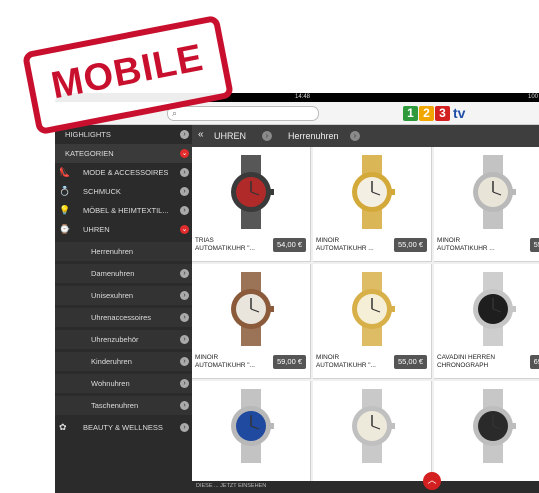 This screenshot has height=493, width=539. Describe the element at coordinates (65, 172) in the screenshot. I see `shoe-icon: 👠` at that location.